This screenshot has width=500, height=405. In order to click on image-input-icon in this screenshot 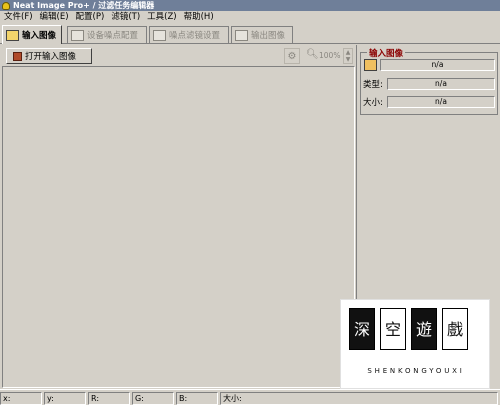, I will do `click(12, 35)`.